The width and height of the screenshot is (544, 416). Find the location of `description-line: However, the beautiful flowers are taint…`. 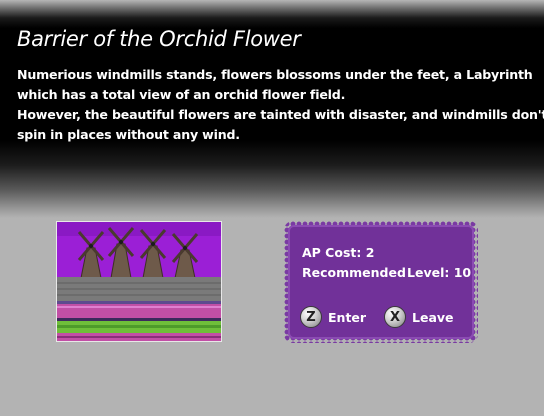

description-line: However, the beautiful flowers are taint… is located at coordinates (280, 114).